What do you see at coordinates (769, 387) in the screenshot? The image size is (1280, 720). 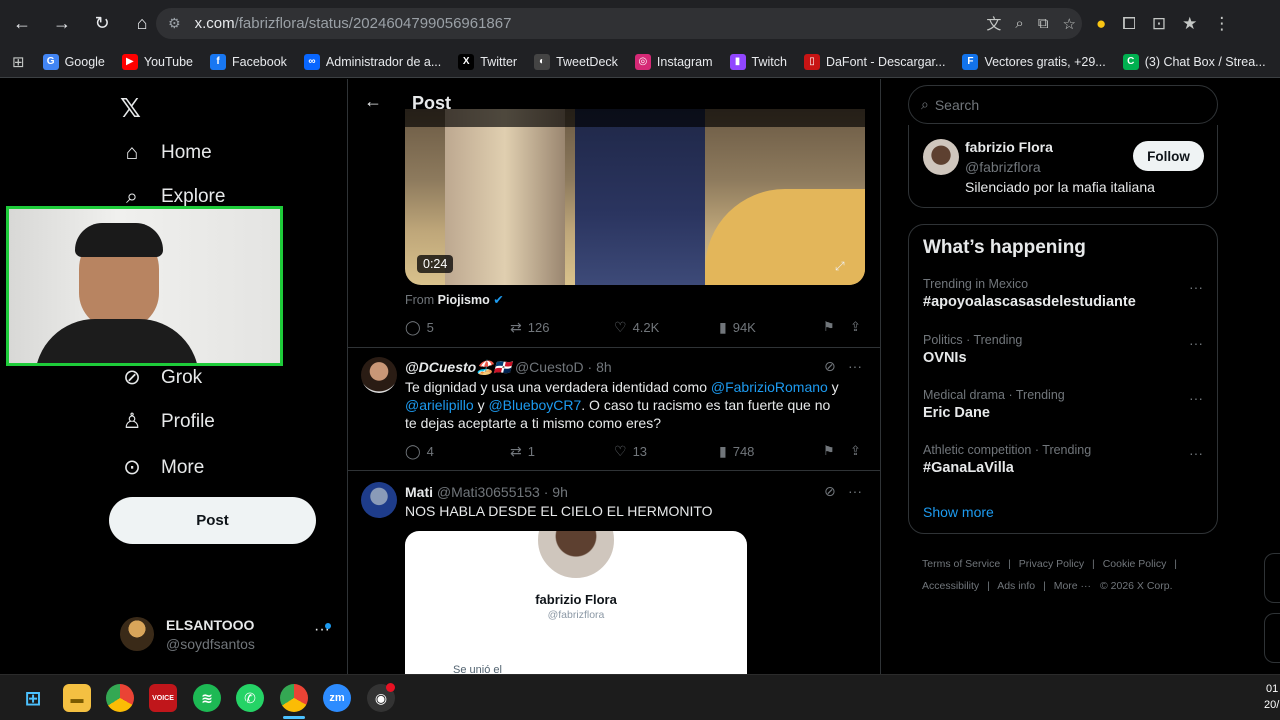 I see `mention-link: @FabrizioRomano` at bounding box center [769, 387].